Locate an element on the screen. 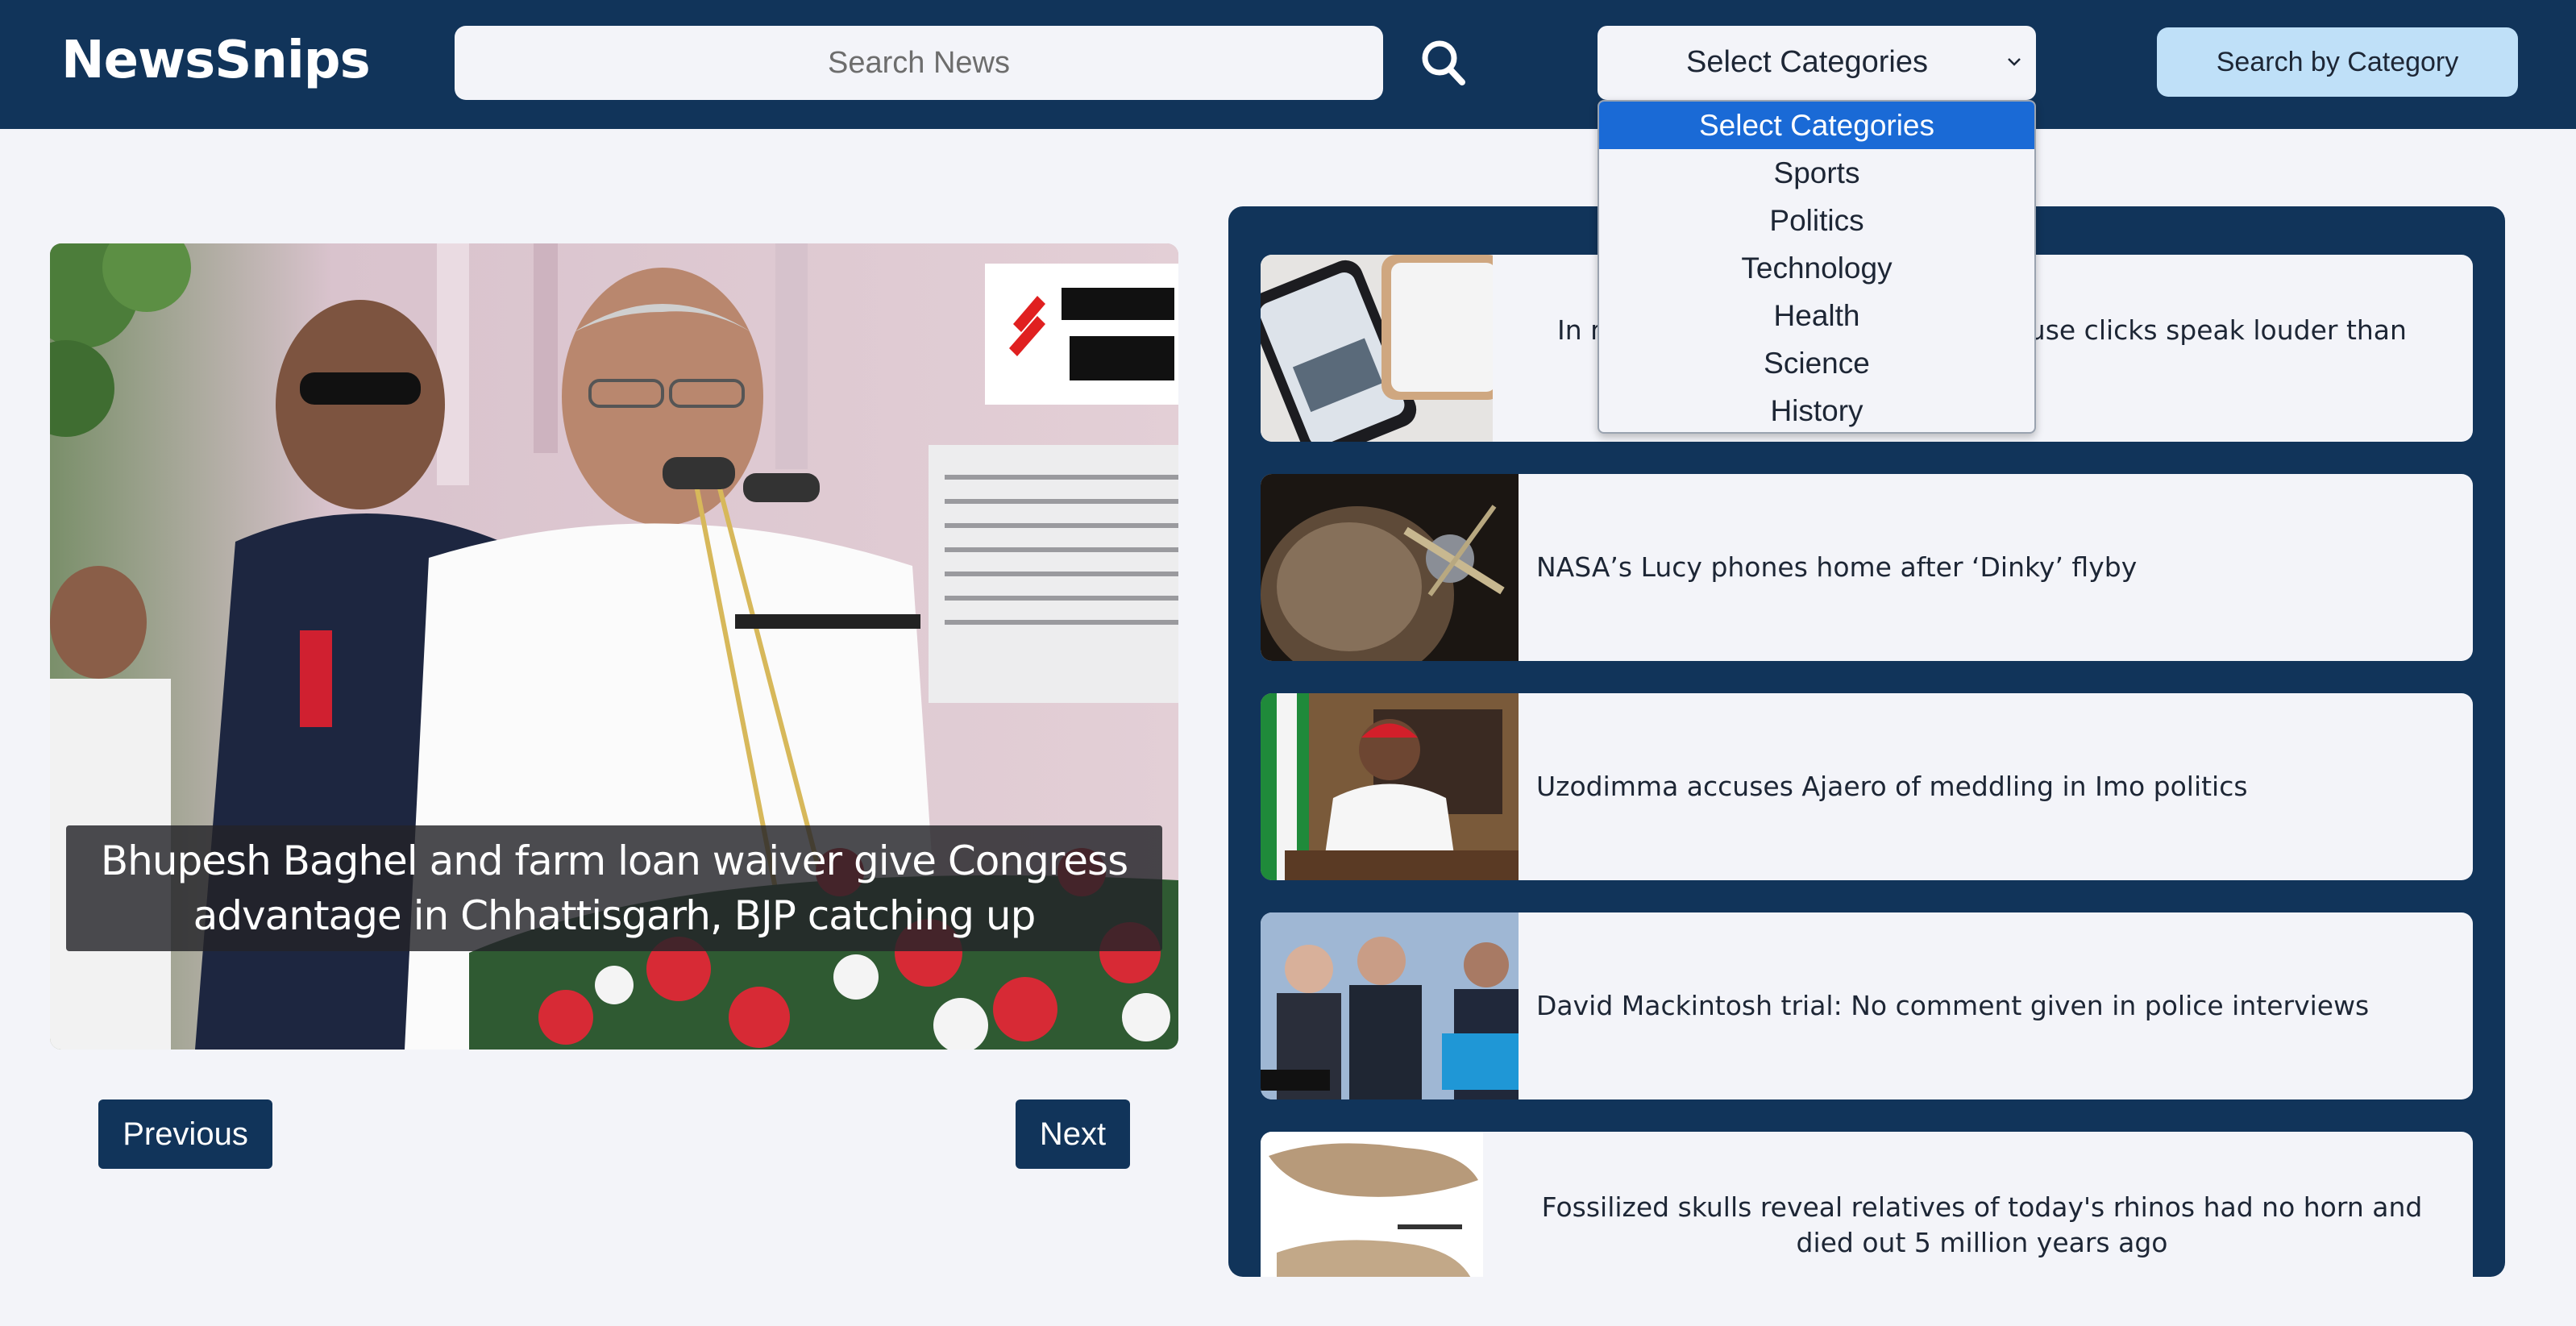 The height and width of the screenshot is (1326, 2576). search-icon is located at coordinates (1444, 63).